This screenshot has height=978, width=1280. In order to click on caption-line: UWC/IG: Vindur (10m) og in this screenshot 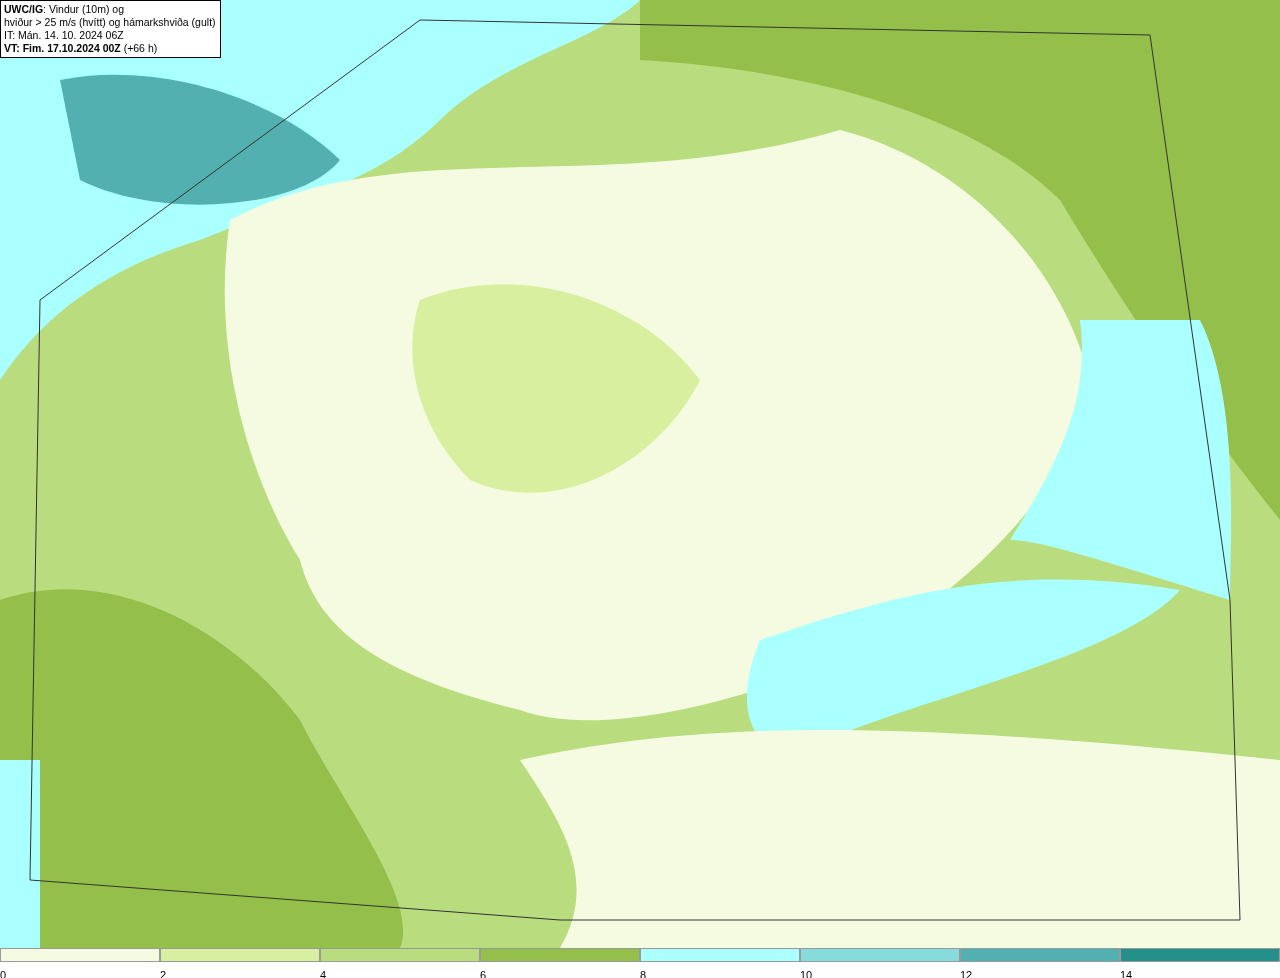, I will do `click(64, 9)`.